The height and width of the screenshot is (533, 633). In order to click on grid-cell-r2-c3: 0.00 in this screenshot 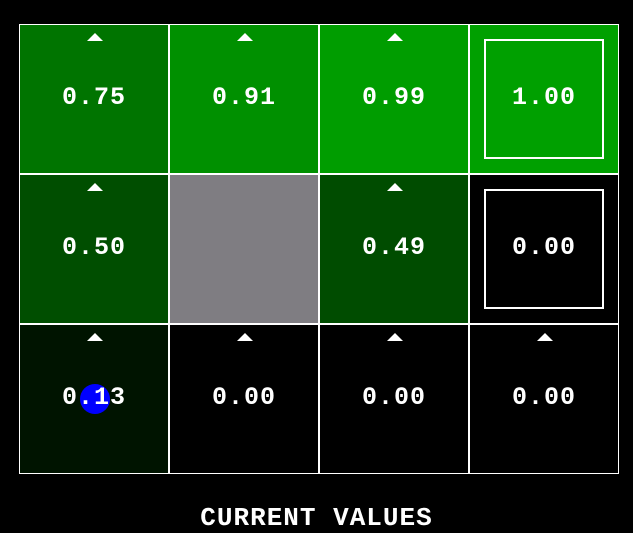, I will do `click(544, 399)`.